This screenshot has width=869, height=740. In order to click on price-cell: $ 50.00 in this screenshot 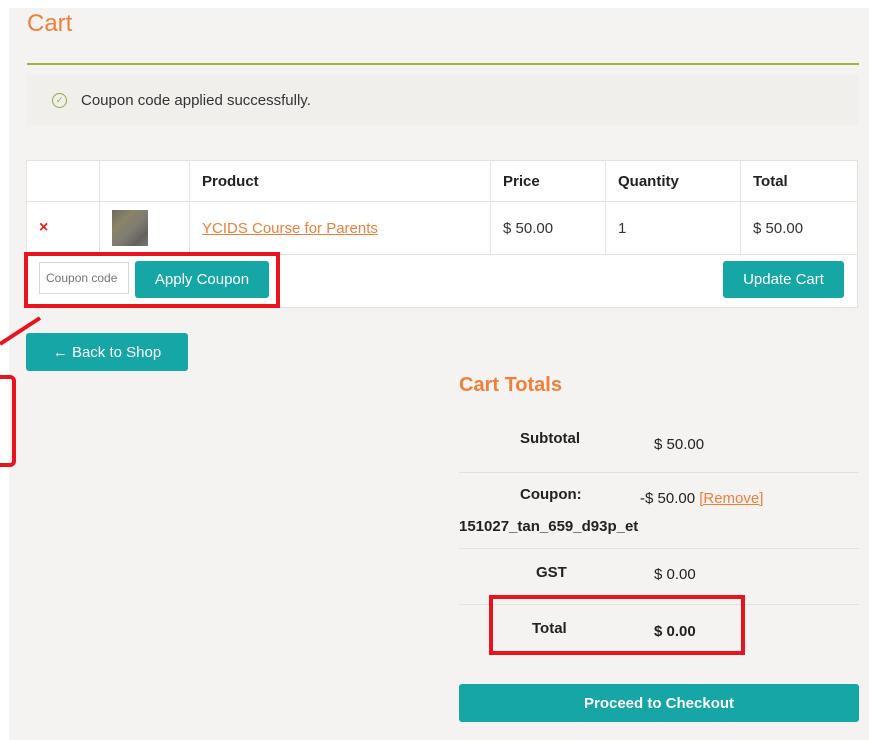, I will do `click(548, 228)`.